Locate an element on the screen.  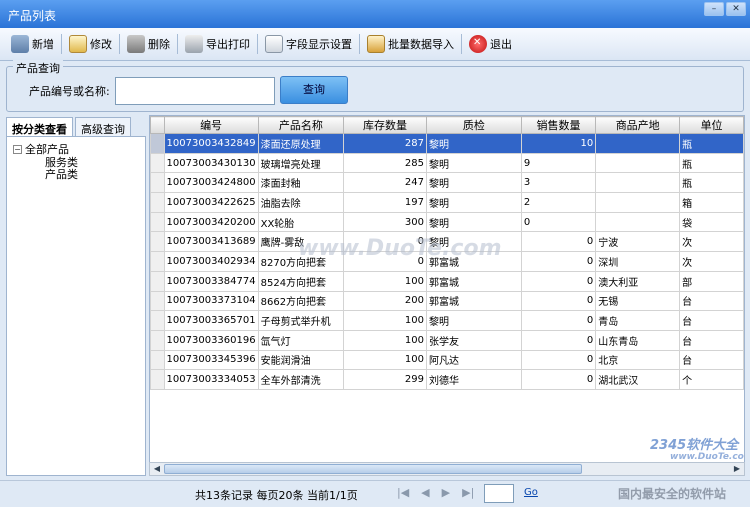
cell-inspector: 黎明 is located at coordinates (474, 163).